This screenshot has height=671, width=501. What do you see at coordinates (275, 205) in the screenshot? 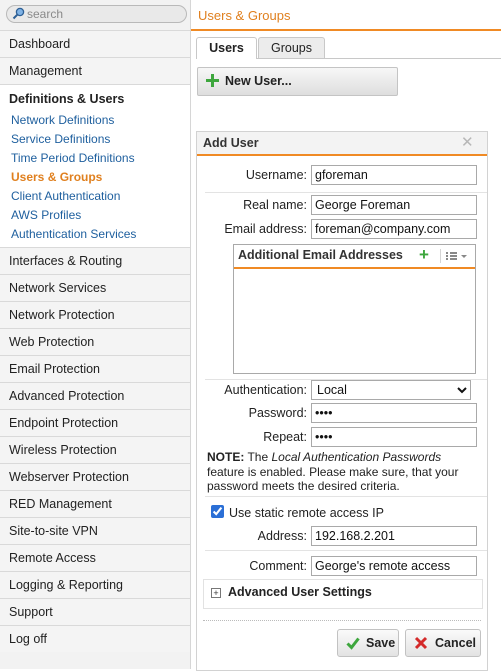
I see `real-name-label: Real name:` at bounding box center [275, 205].